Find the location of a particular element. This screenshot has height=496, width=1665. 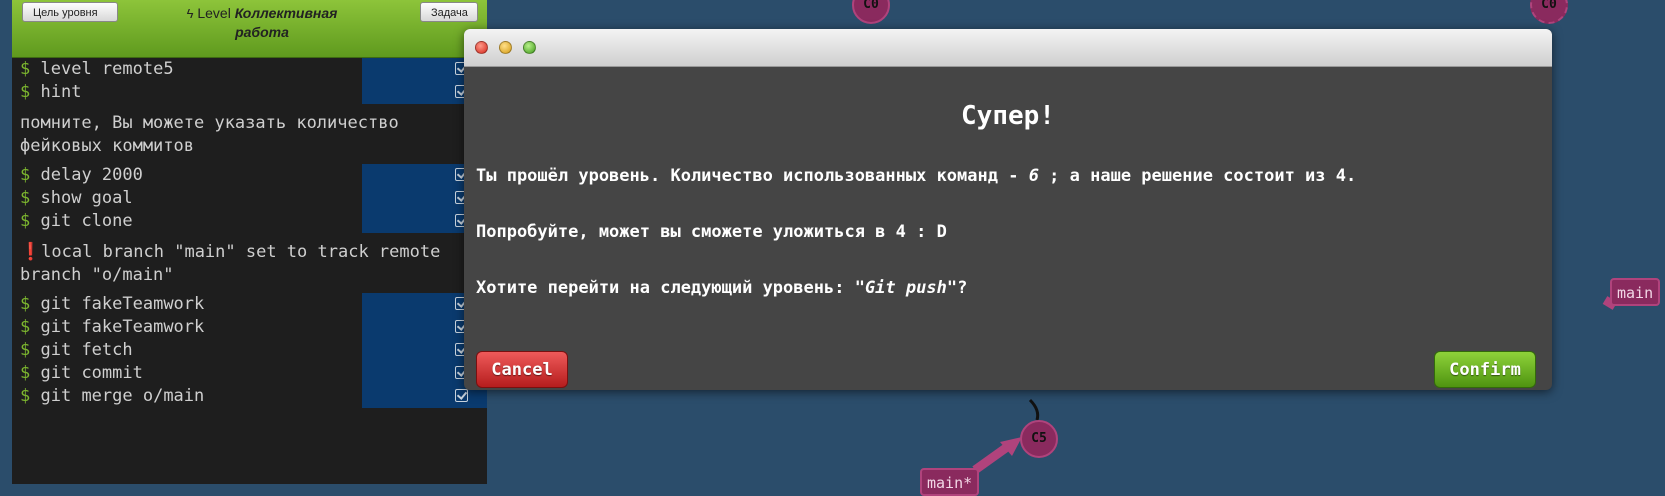

command-row: $ git commit is located at coordinates (249, 373).